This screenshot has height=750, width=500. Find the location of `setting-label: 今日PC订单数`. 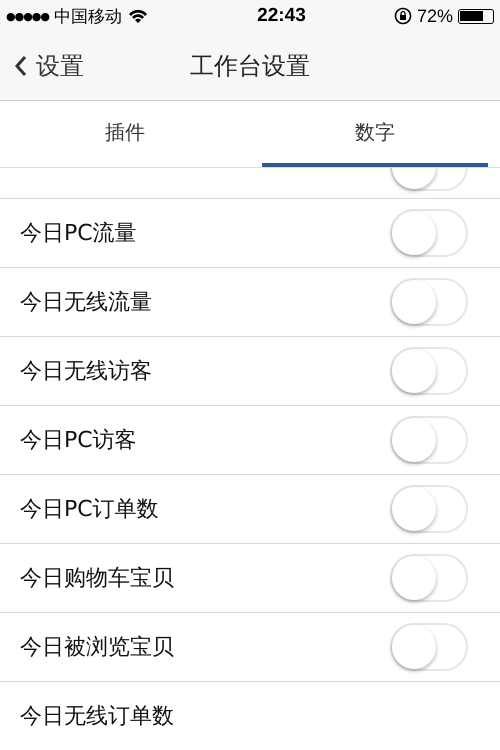

setting-label: 今日PC订单数 is located at coordinates (89, 510).